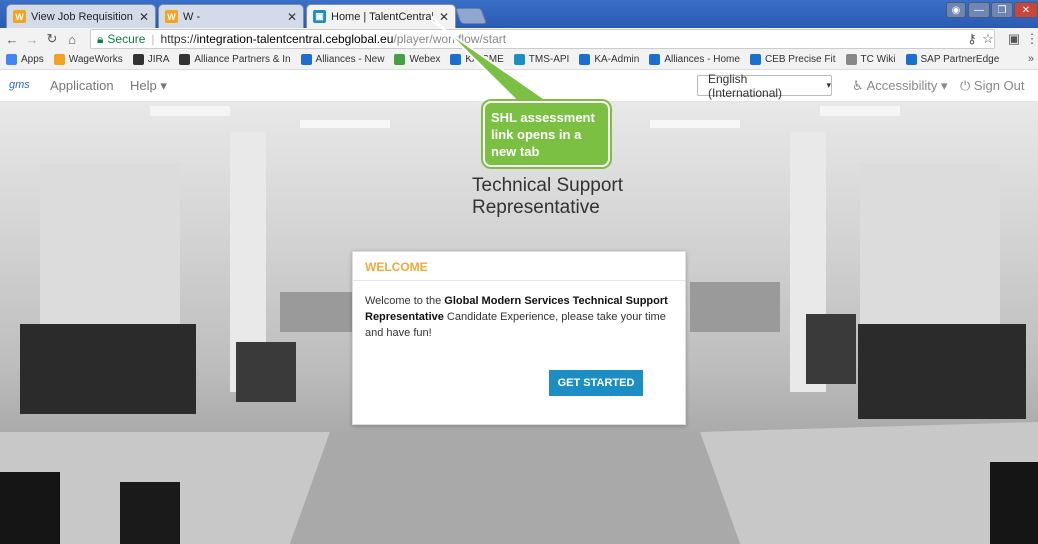  I want to click on maximize-icon: ❐, so click(1002, 10).